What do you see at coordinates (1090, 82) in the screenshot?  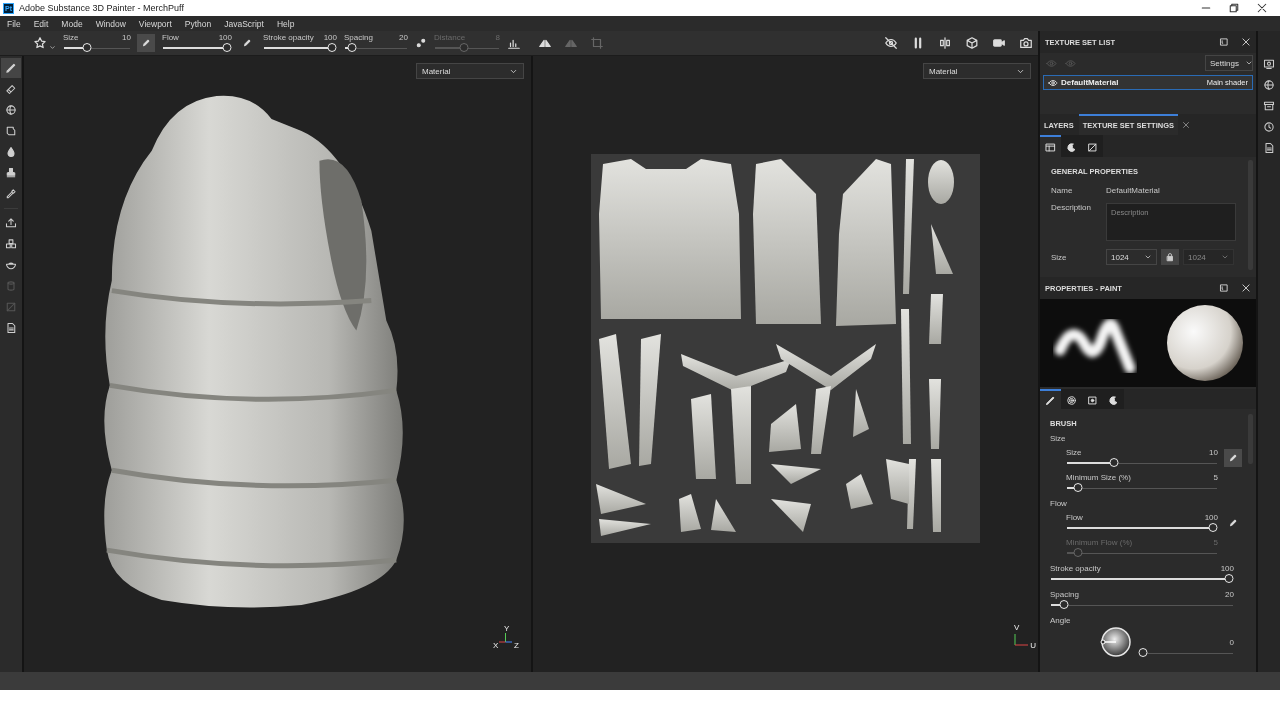 I see `texture-set-name: DefaultMaterial` at bounding box center [1090, 82].